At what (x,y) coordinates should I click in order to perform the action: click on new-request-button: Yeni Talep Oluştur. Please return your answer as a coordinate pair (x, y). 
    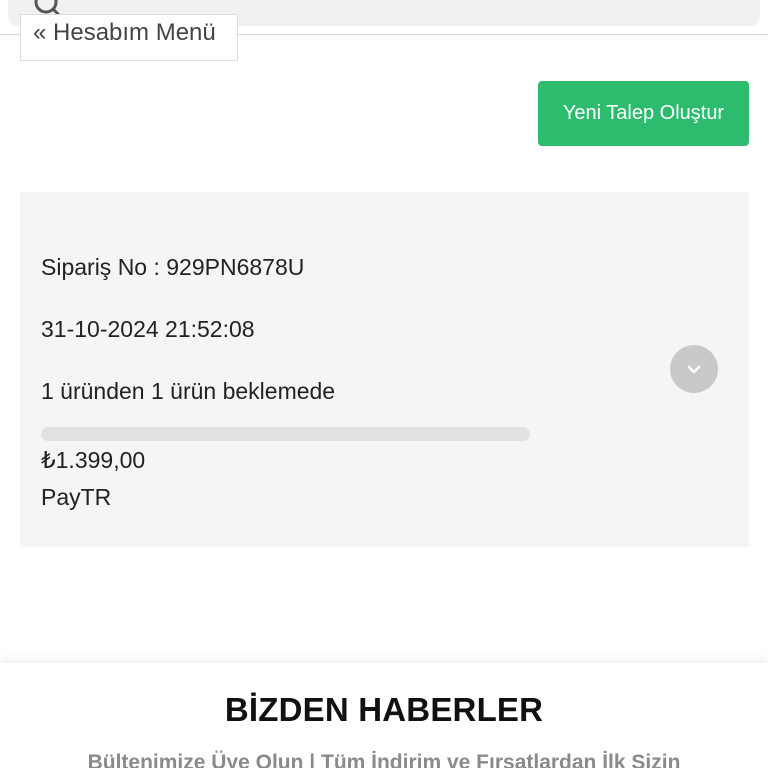
    Looking at the image, I should click on (643, 113).